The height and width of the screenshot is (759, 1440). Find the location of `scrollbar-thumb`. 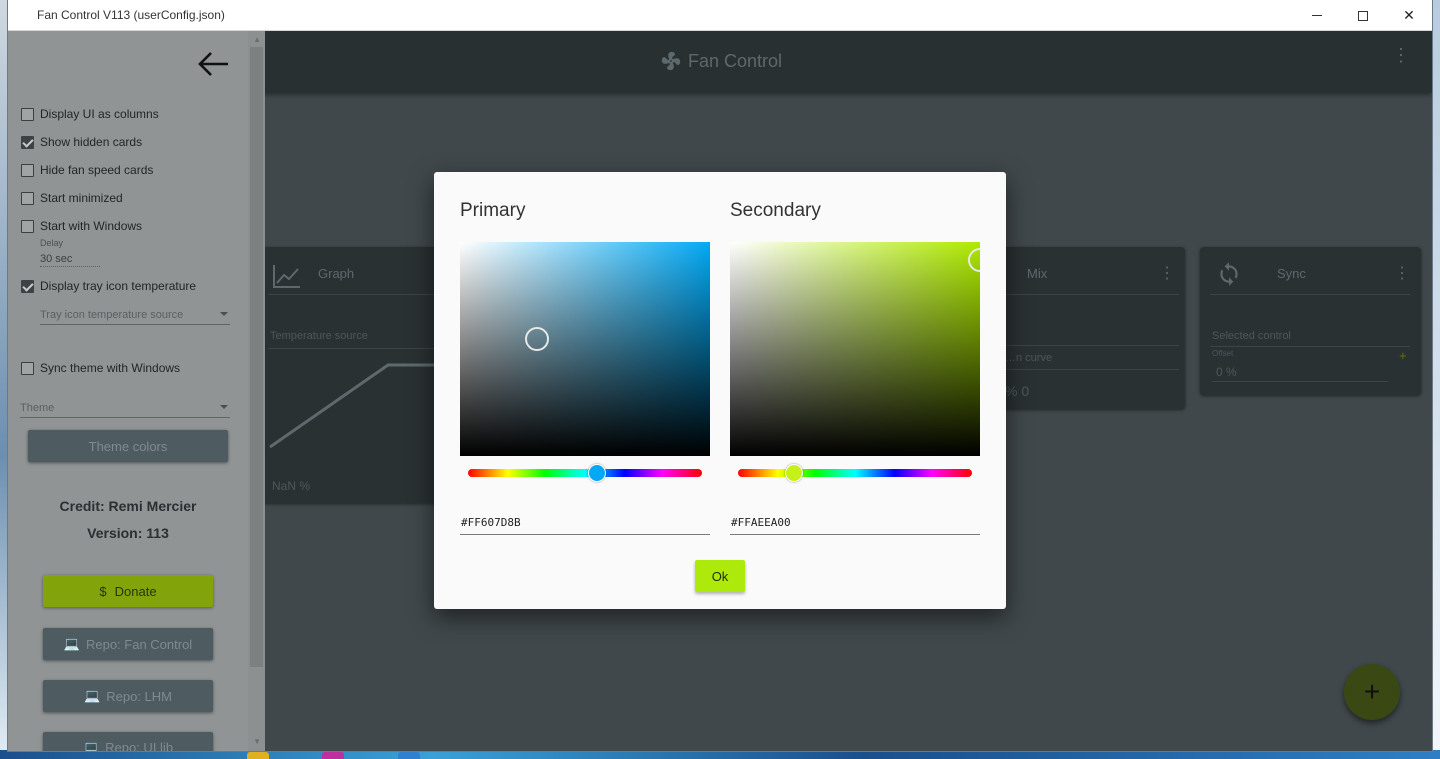

scrollbar-thumb is located at coordinates (256, 357).